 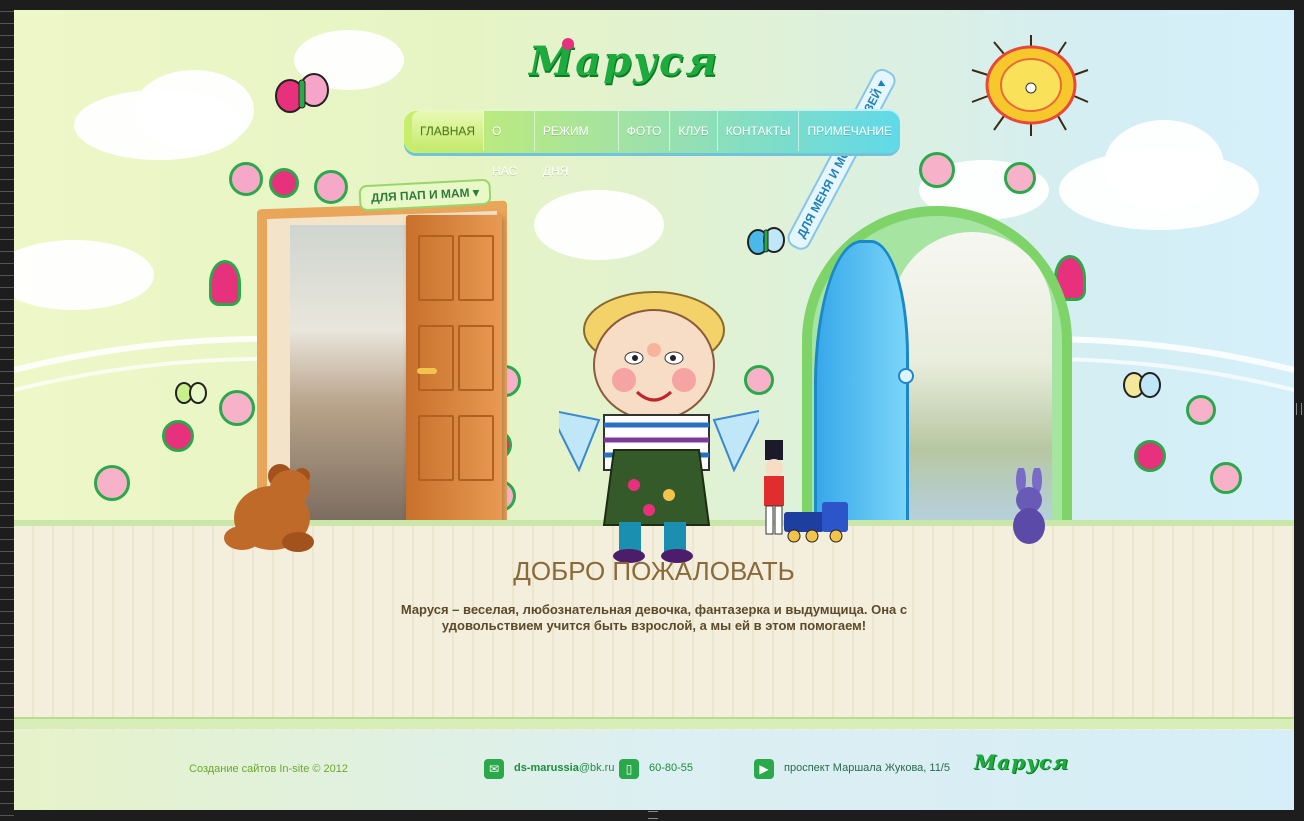 I want to click on site-logo: Маруся, so click(x=624, y=61).